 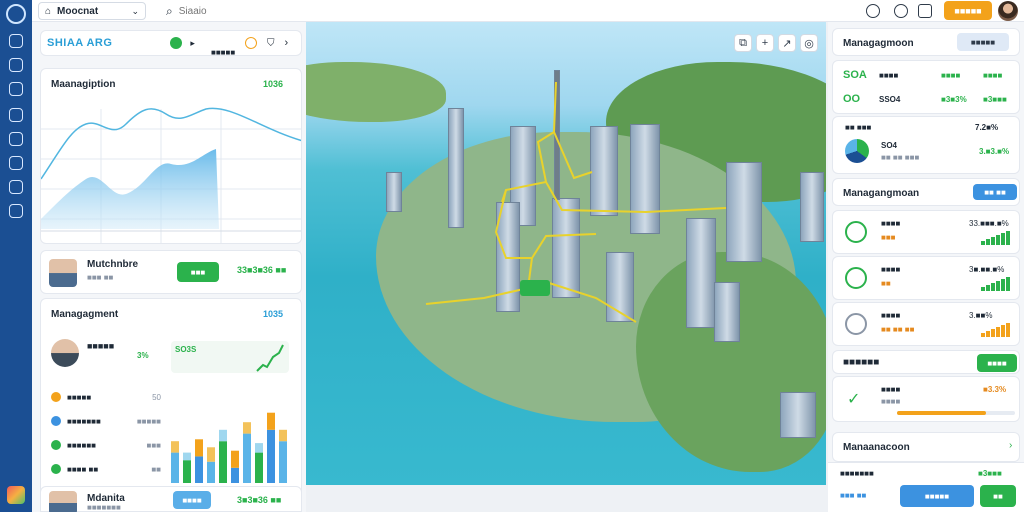 I want to click on right-header-2-button: ■■ ■■, so click(x=995, y=192).